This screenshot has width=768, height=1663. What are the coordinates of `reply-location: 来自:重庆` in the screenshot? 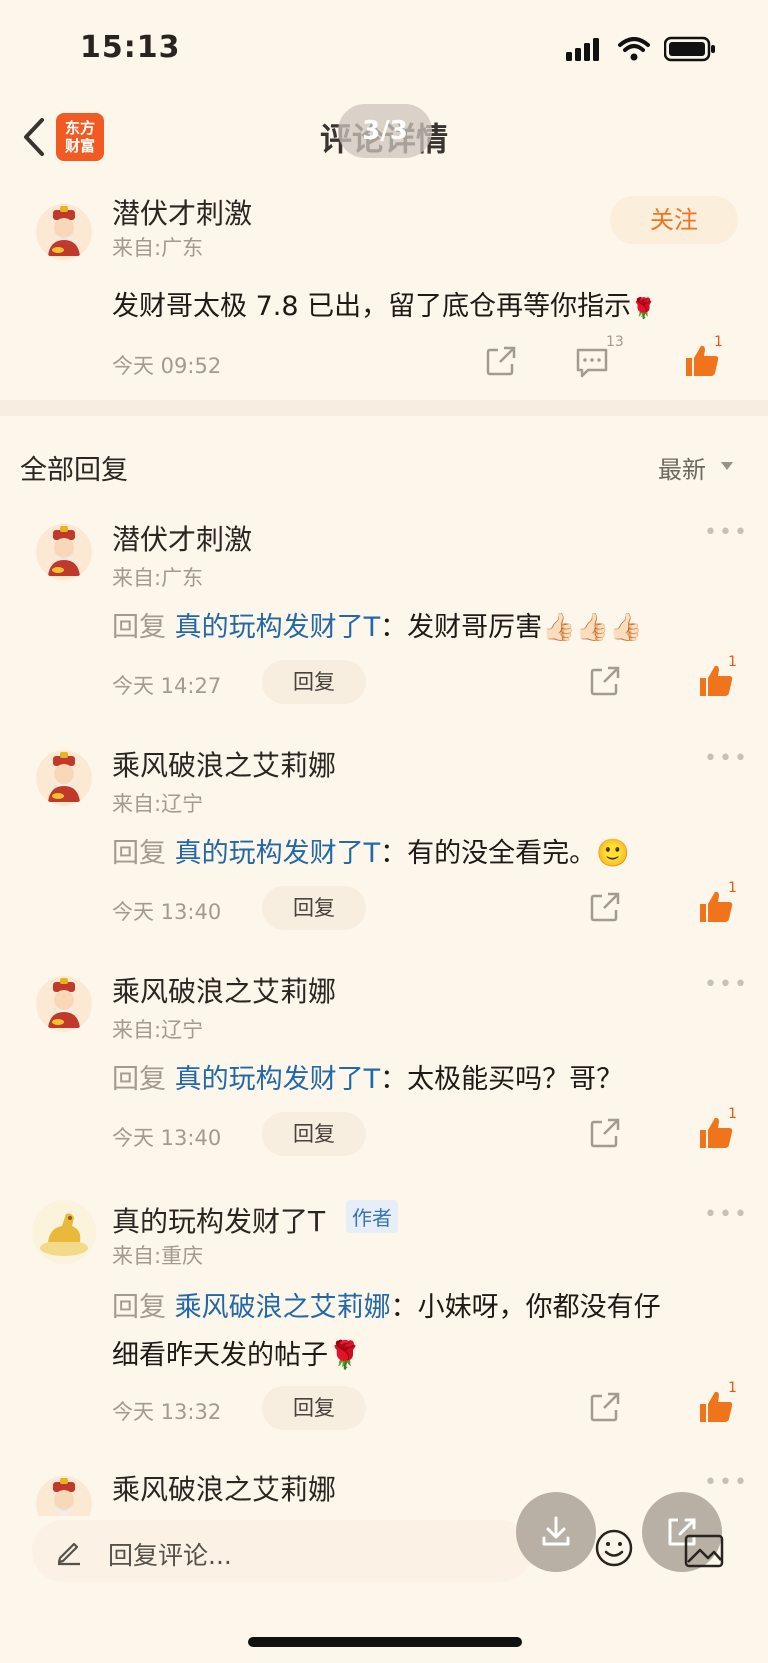 It's located at (158, 1256).